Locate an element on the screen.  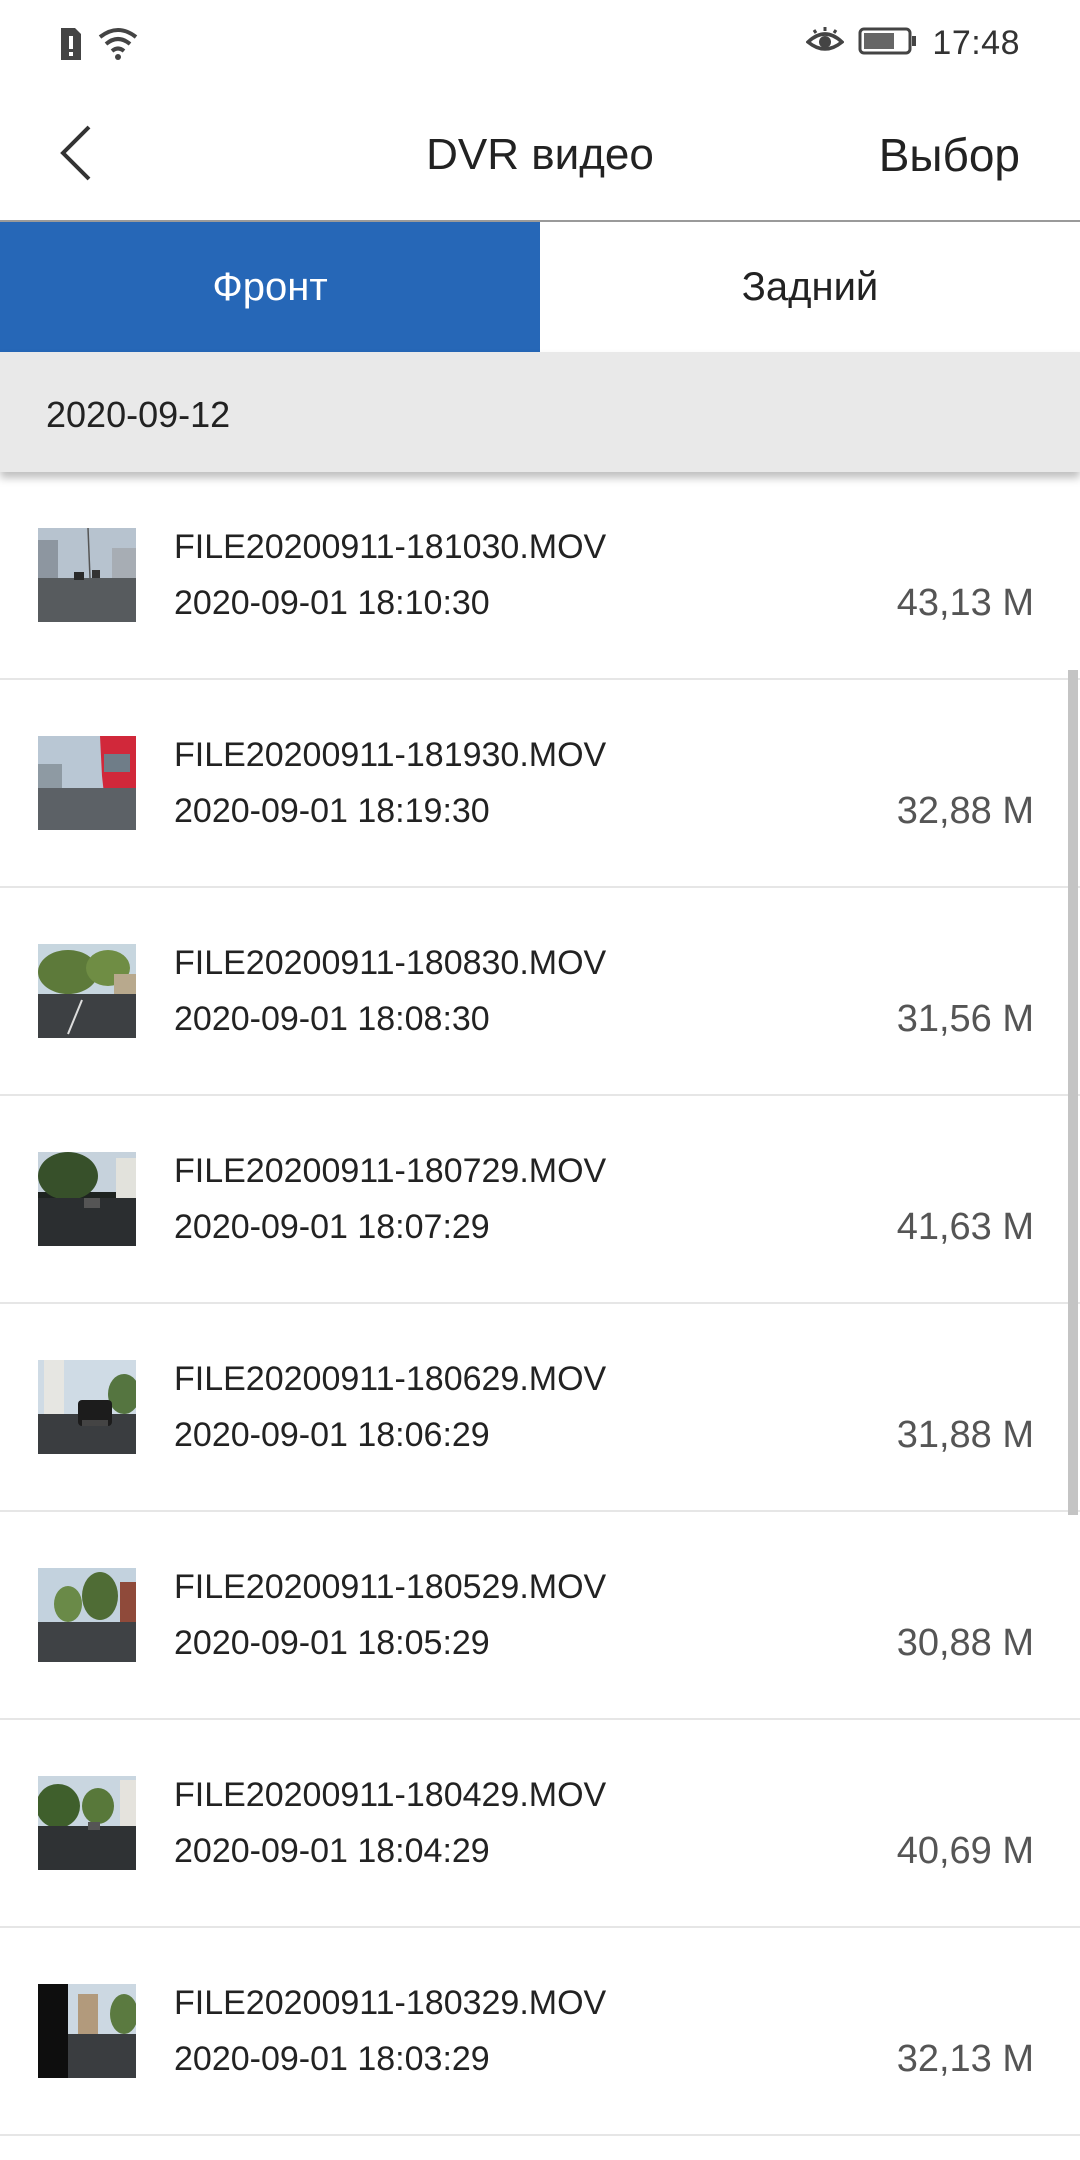
file-datetime: 2020-09-01 18:08:30 is located at coordinates (332, 1019).